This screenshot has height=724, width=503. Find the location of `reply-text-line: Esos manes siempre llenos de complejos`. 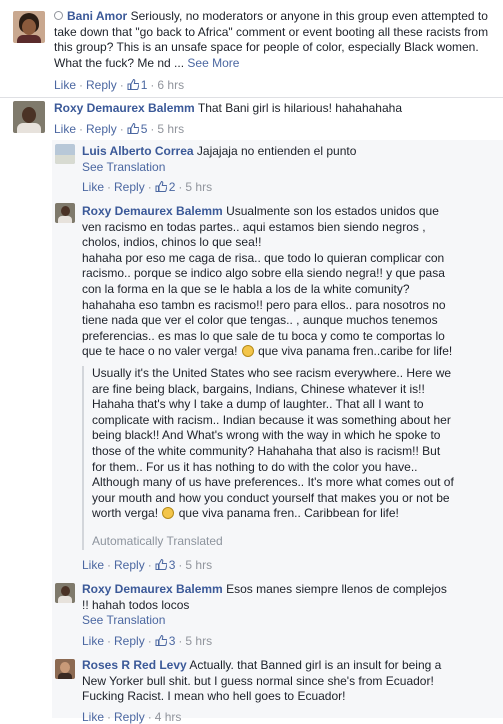

reply-text-line: Esos manes siempre llenos de complejos is located at coordinates (336, 589).